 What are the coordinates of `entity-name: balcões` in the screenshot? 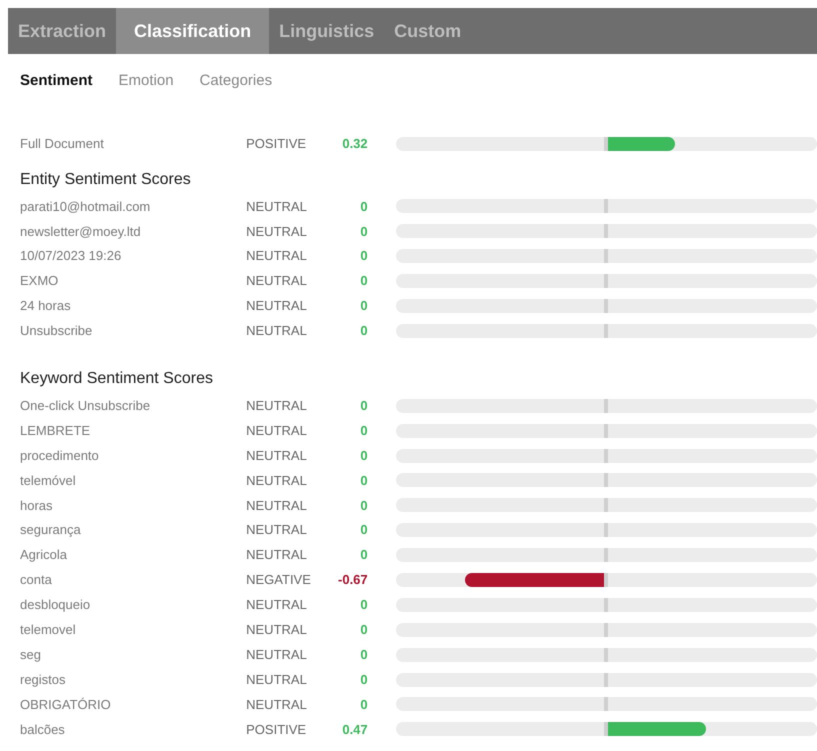 It's located at (43, 729).